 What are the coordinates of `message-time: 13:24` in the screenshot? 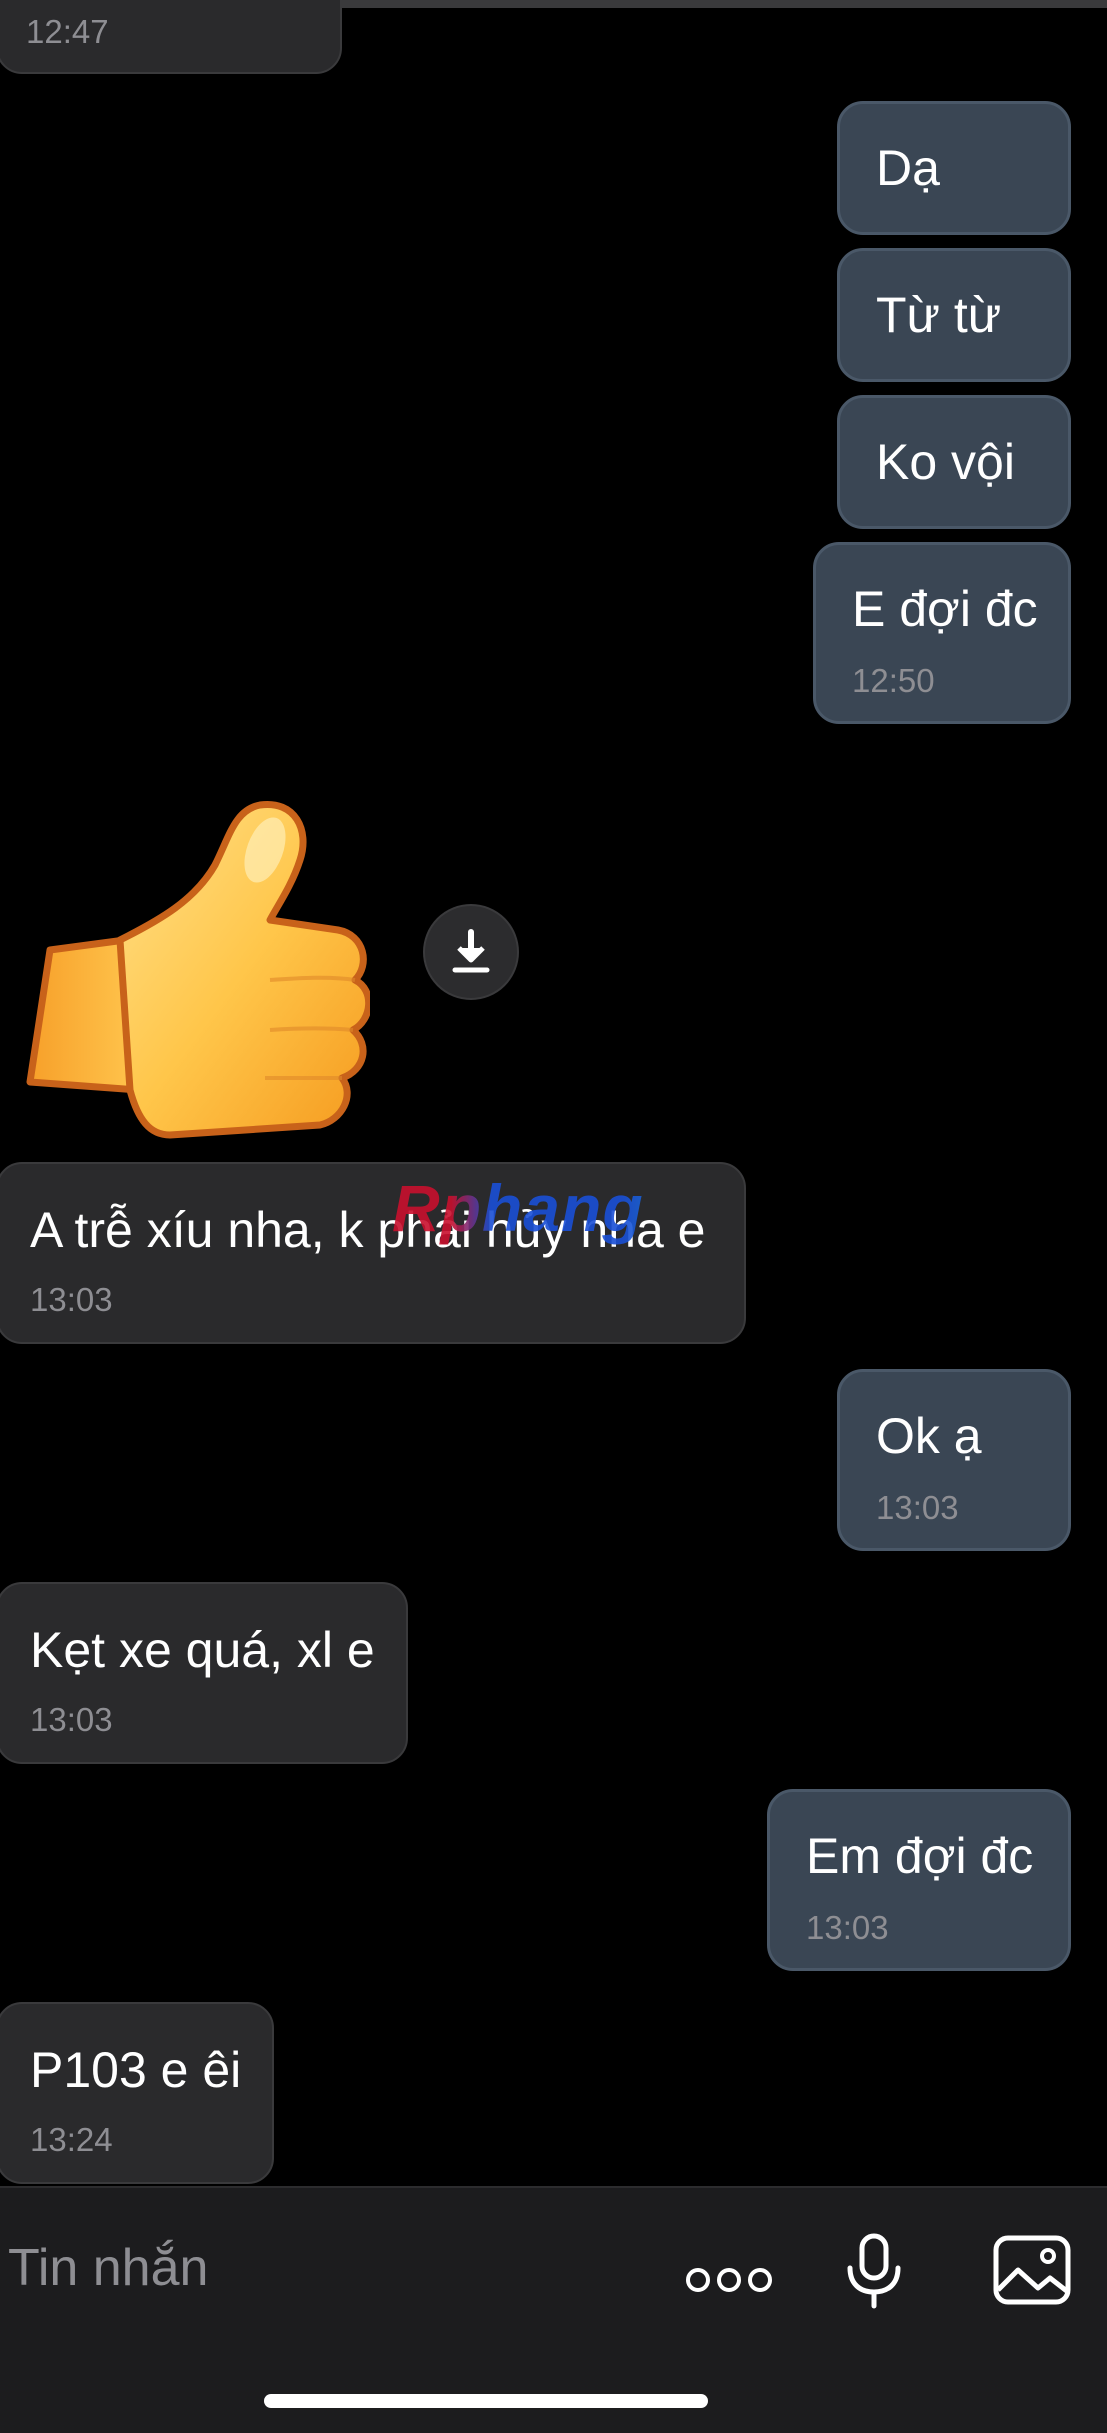 It's located at (71, 2139).